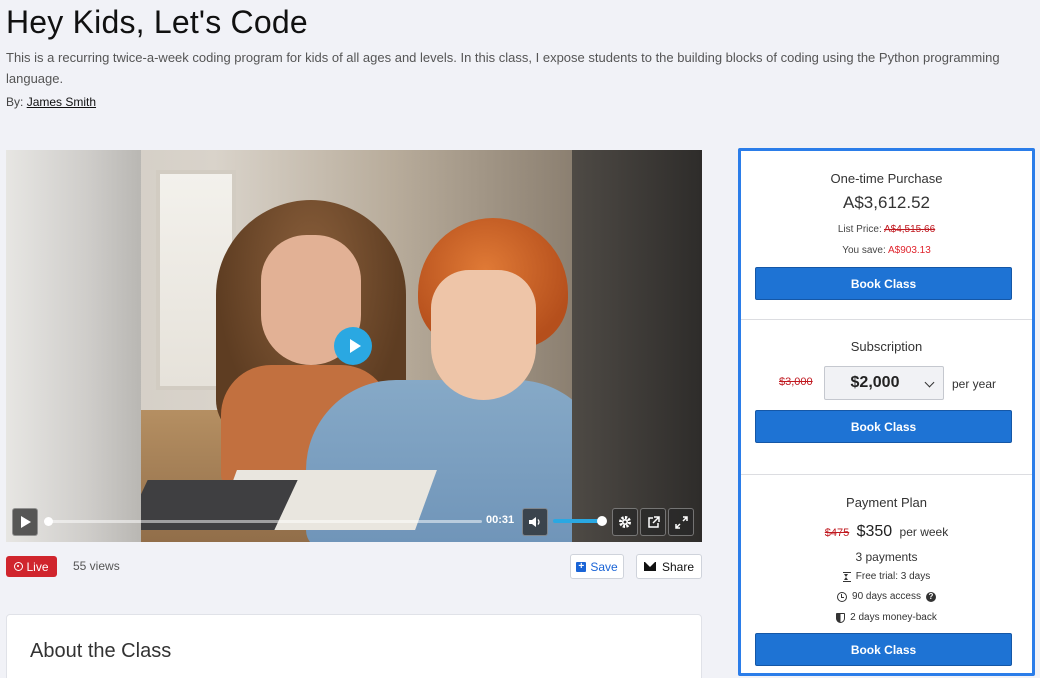 Image resolution: width=1040 pixels, height=678 pixels. Describe the element at coordinates (681, 522) in the screenshot. I see `fullscreen-icon` at that location.